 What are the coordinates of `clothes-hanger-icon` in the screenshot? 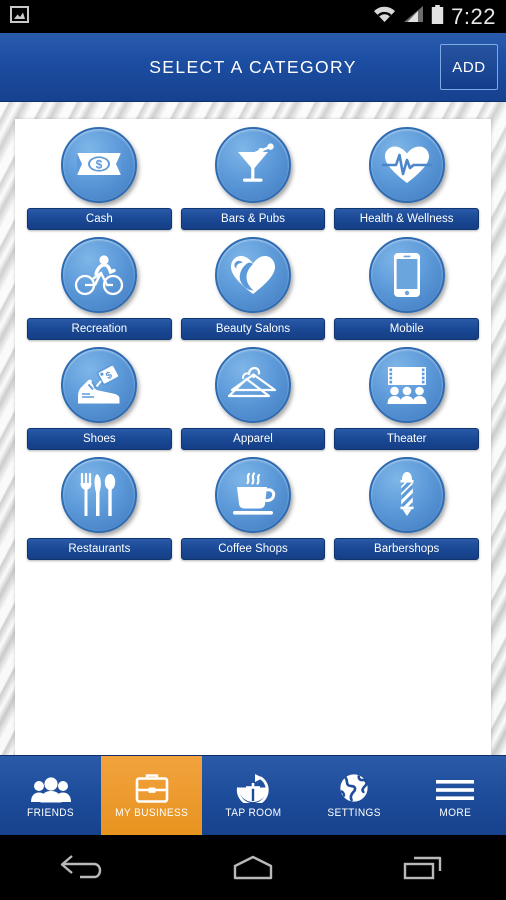 It's located at (253, 385).